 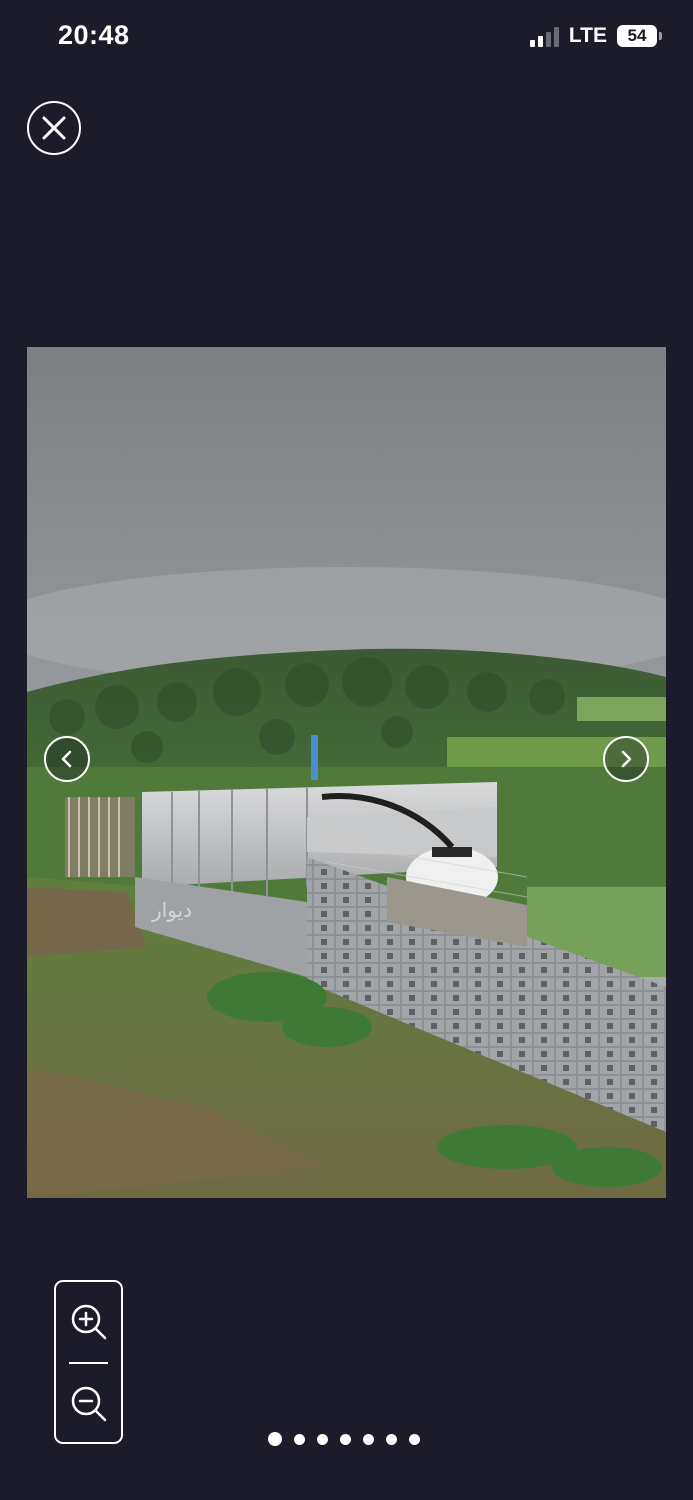 I want to click on status-time: 20:48, so click(x=94, y=35).